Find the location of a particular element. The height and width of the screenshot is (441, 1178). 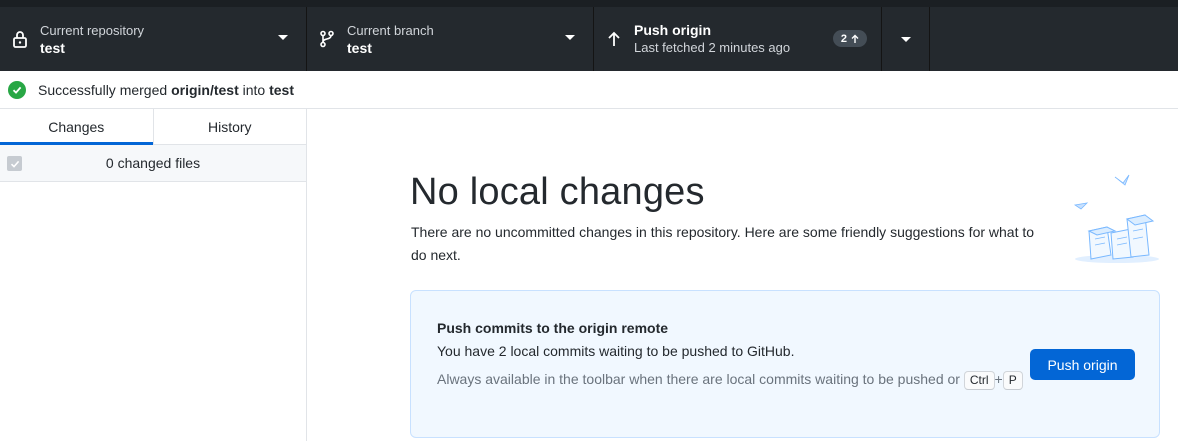

ahead-count: 2 is located at coordinates (843, 38).